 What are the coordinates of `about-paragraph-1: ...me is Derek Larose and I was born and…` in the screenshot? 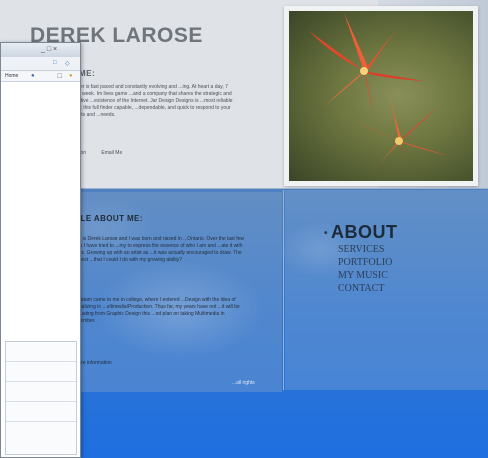 It's located at (157, 249).